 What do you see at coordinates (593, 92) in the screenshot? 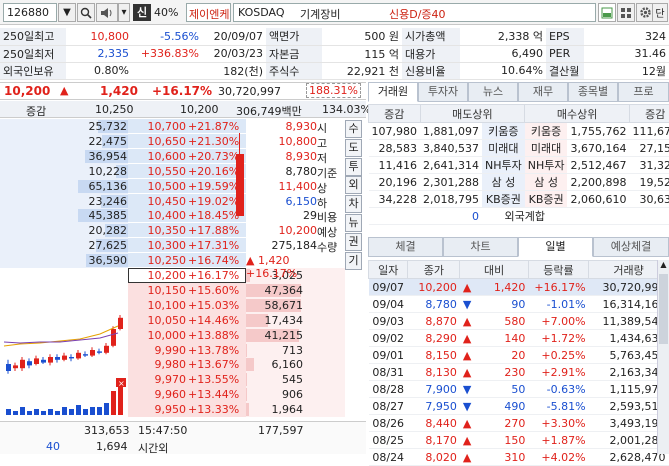
I see `tab-4: 종목별` at bounding box center [593, 92].